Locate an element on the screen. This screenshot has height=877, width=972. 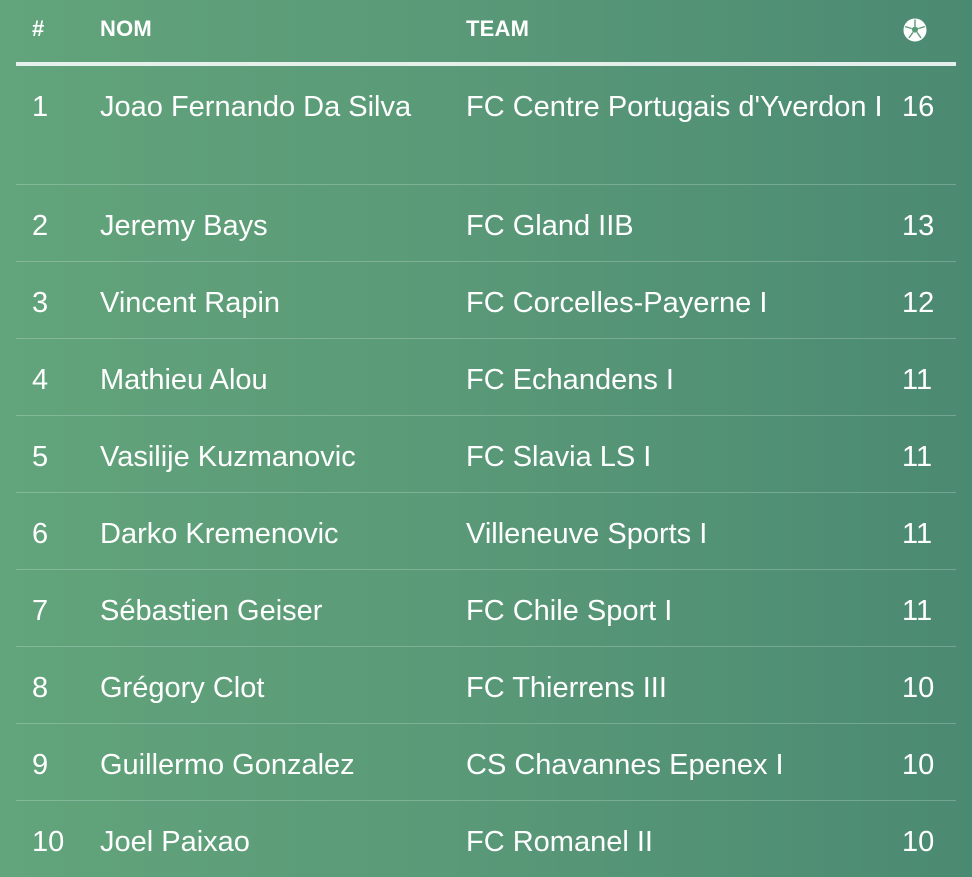
row-team-name: FC Gland IIB is located at coordinates (550, 226).